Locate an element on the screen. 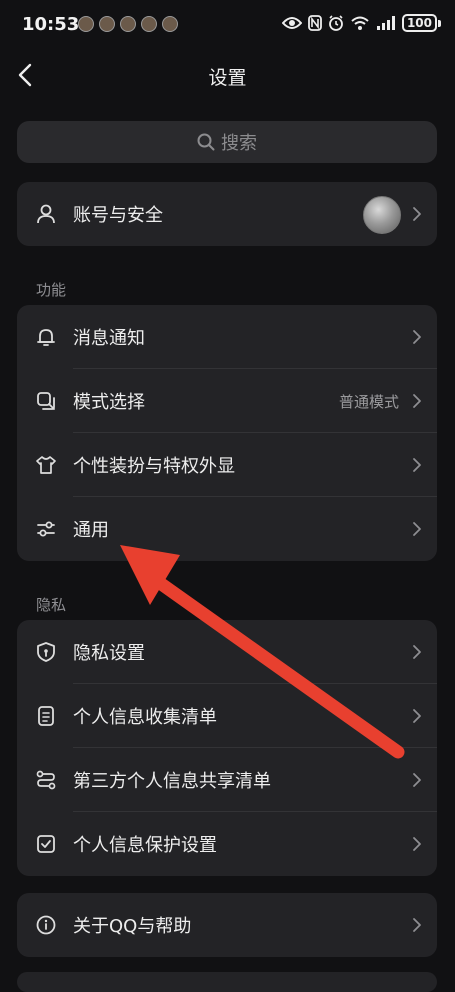  about-card: 关于QQ与帮助 is located at coordinates (227, 925).